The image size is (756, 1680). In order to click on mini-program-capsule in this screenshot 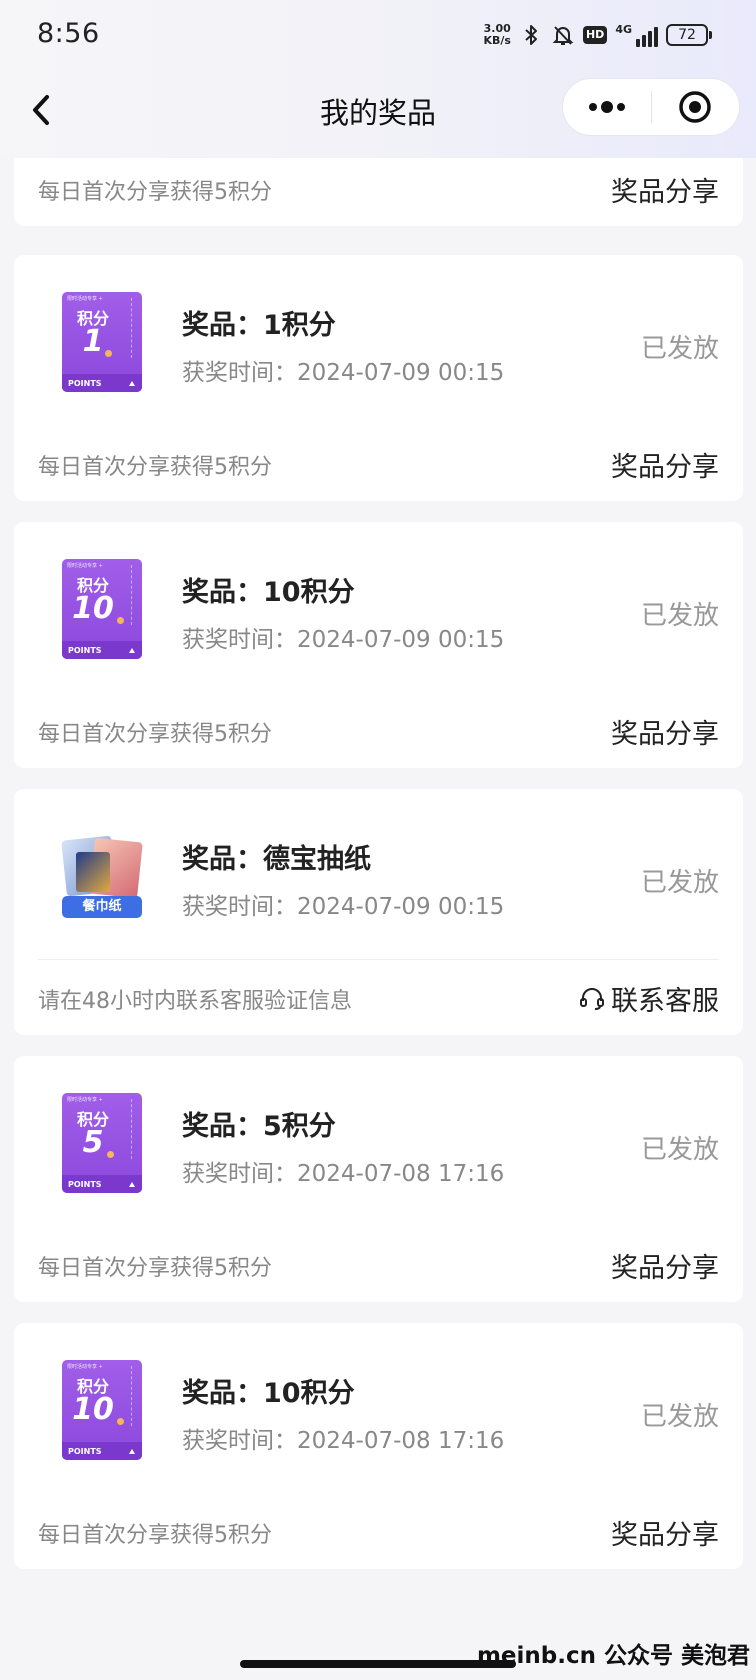, I will do `click(651, 107)`.